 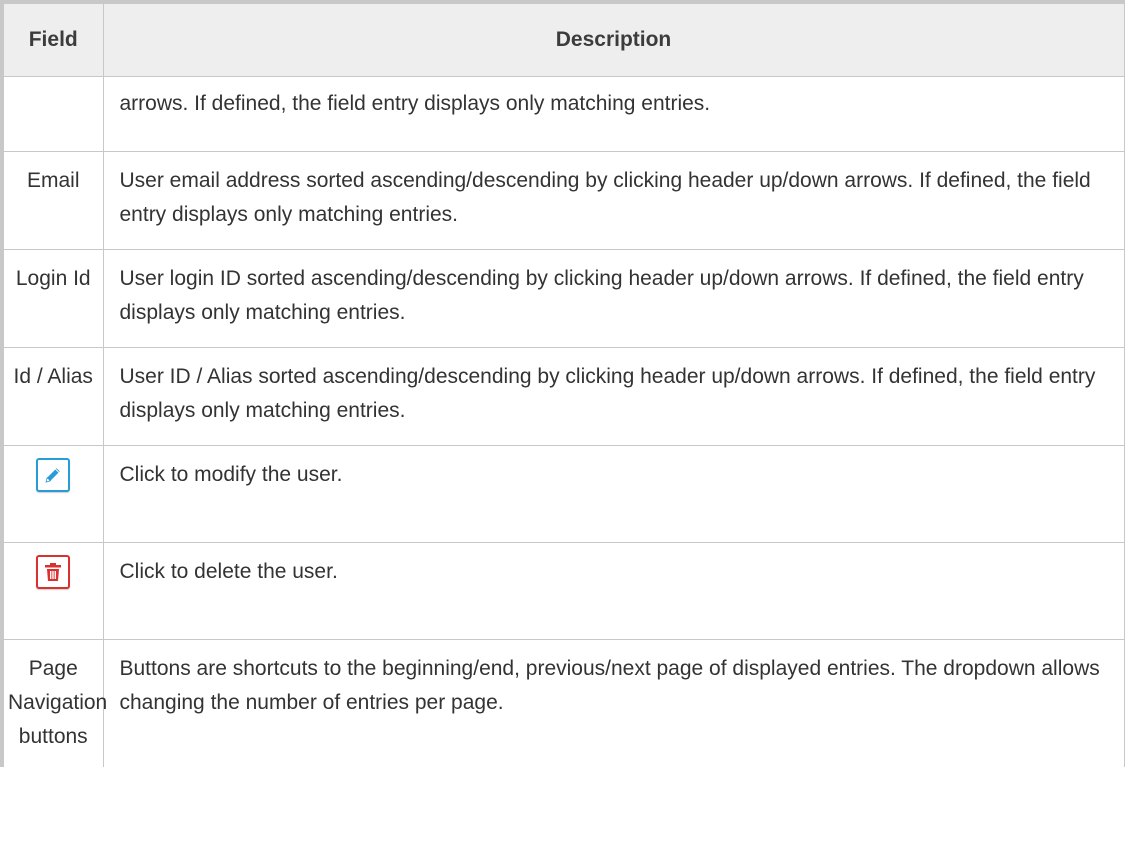 What do you see at coordinates (52, 200) in the screenshot?
I see `field-cell: Email` at bounding box center [52, 200].